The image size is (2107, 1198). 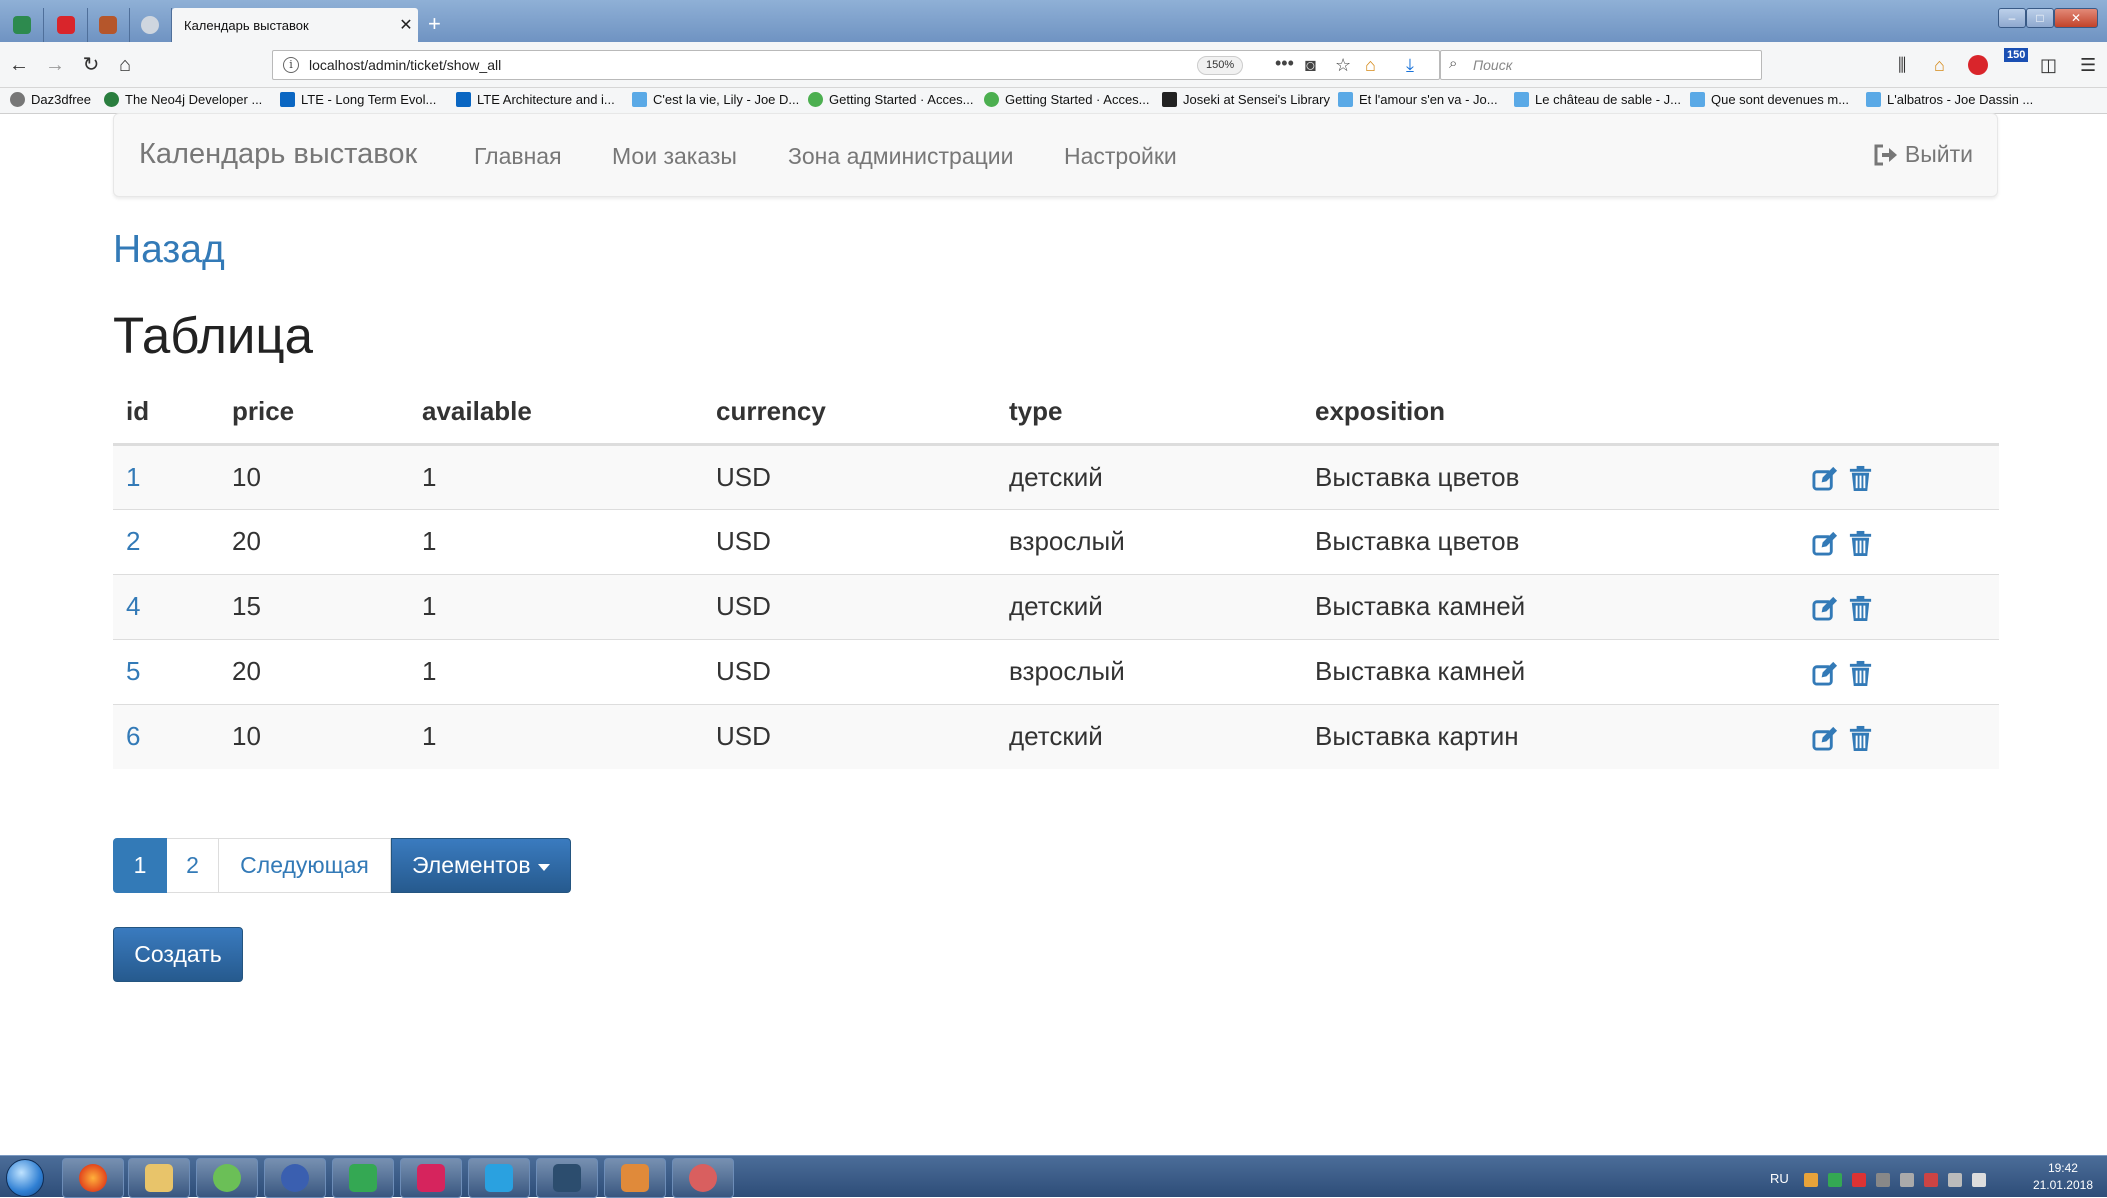 I want to click on logout-link: Выйти, so click(x=1923, y=154).